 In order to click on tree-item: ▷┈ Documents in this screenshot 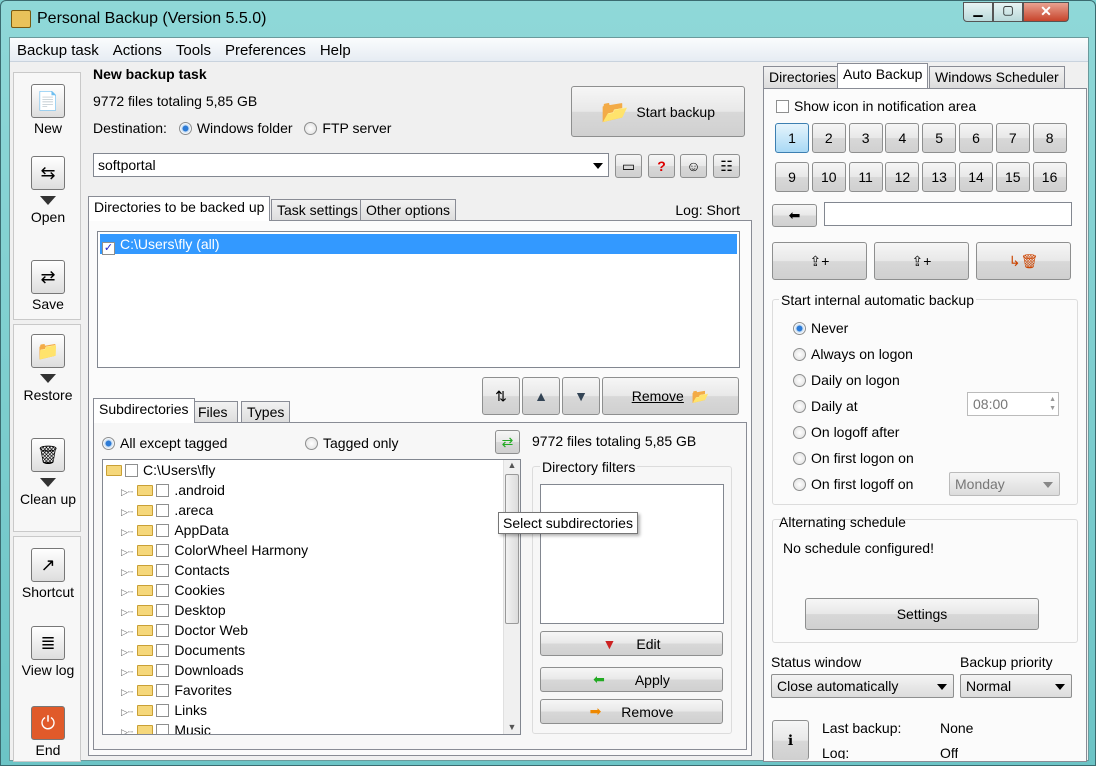, I will do `click(311, 650)`.